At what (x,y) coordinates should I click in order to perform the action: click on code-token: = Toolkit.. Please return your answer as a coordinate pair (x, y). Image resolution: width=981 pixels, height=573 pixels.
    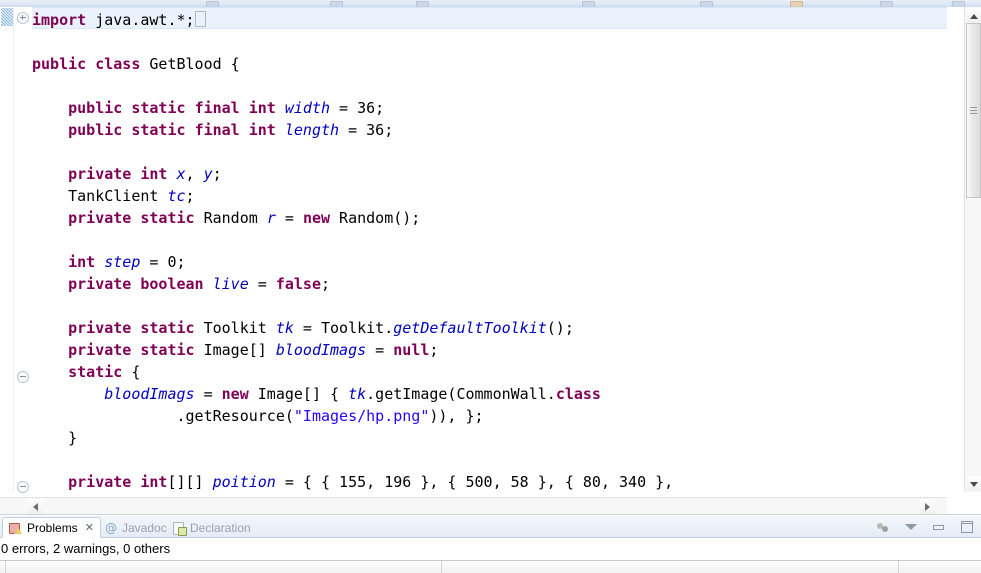
    Looking at the image, I should click on (343, 328).